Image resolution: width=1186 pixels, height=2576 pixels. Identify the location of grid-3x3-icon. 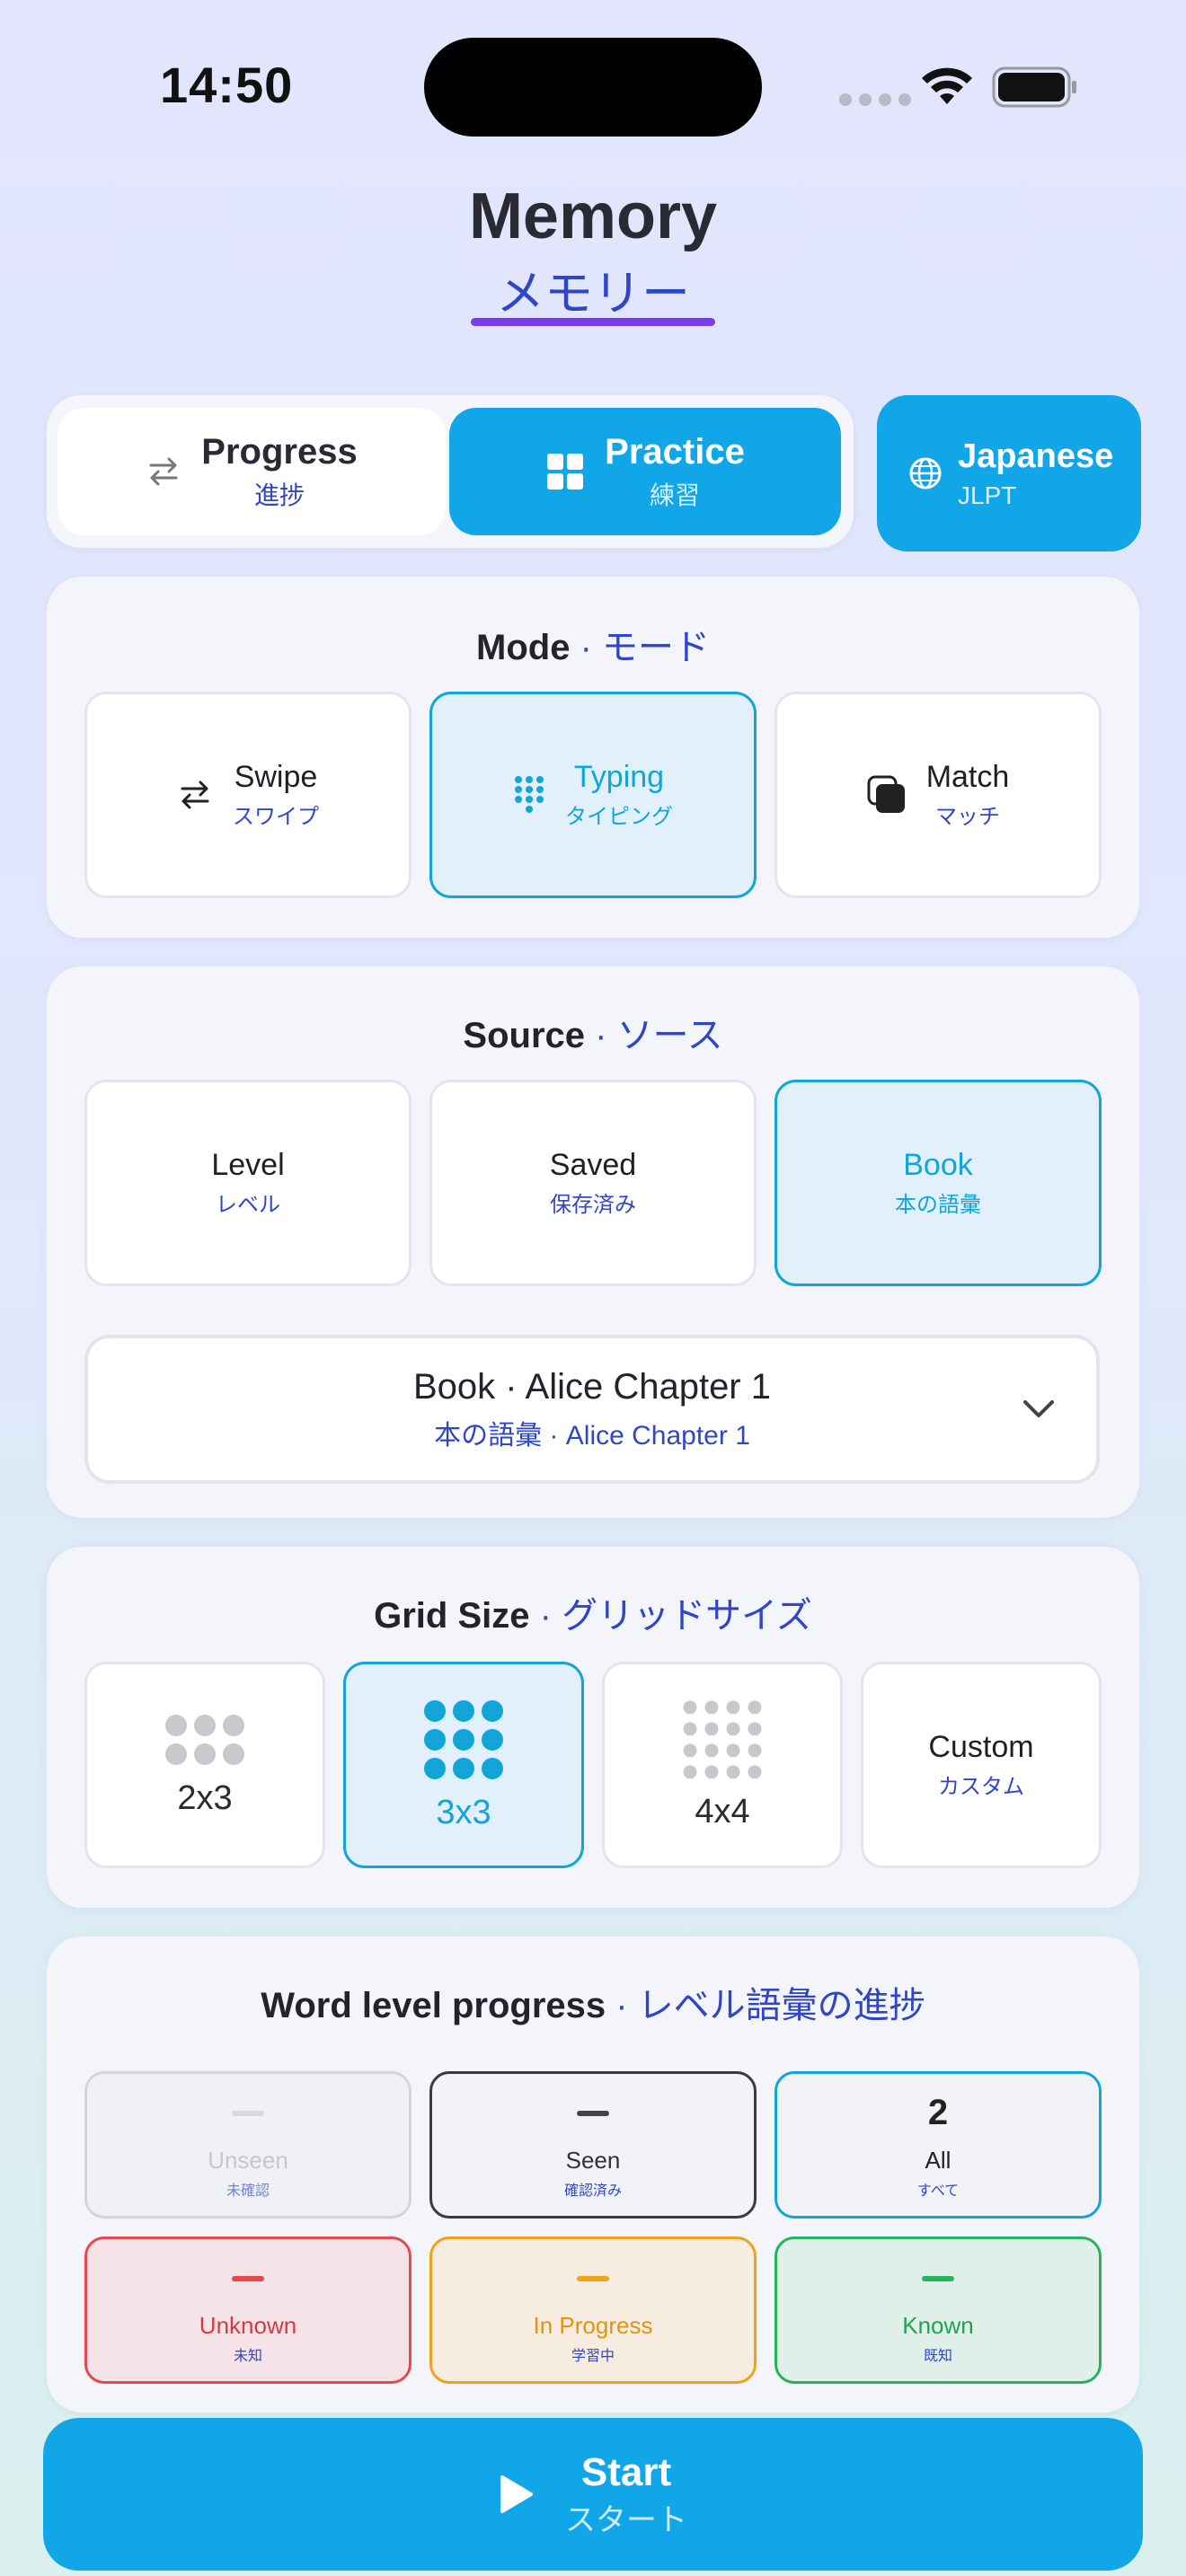
(463, 1739).